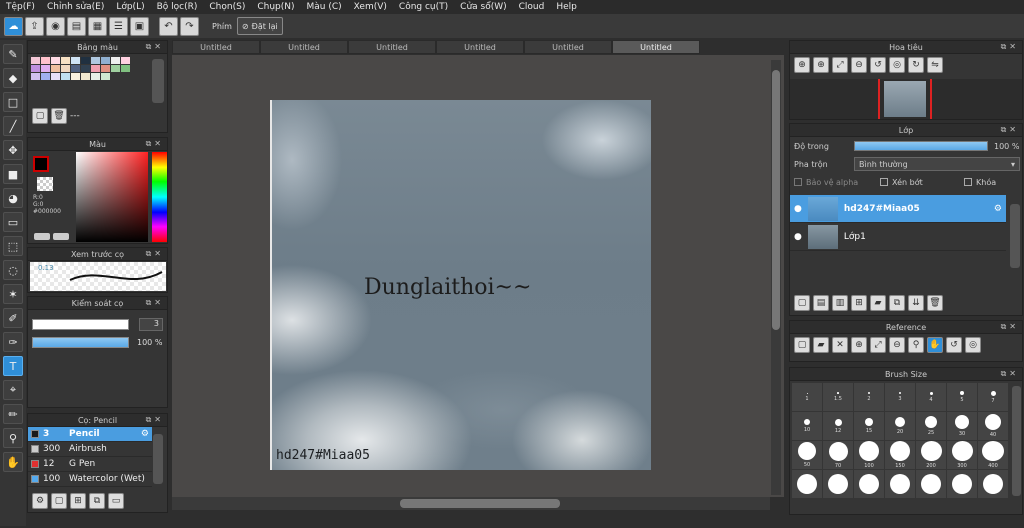 Image resolution: width=1024 pixels, height=528 pixels. Describe the element at coordinates (869, 426) in the screenshot. I see `brush-size-cell: 15` at that location.